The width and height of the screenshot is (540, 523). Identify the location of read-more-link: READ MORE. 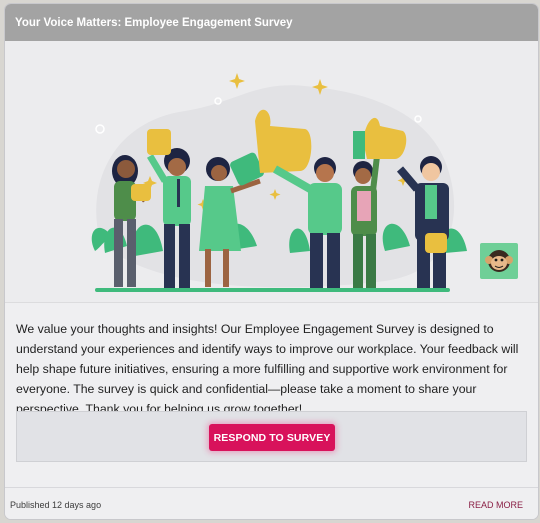
(495, 505).